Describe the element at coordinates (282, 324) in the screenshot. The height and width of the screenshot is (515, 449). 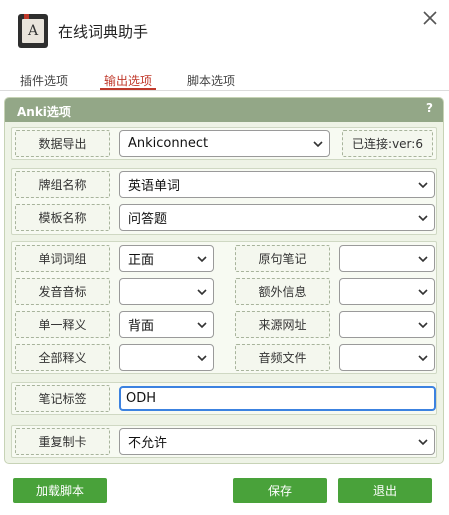
I see `url-field-label: 来源网址` at that location.